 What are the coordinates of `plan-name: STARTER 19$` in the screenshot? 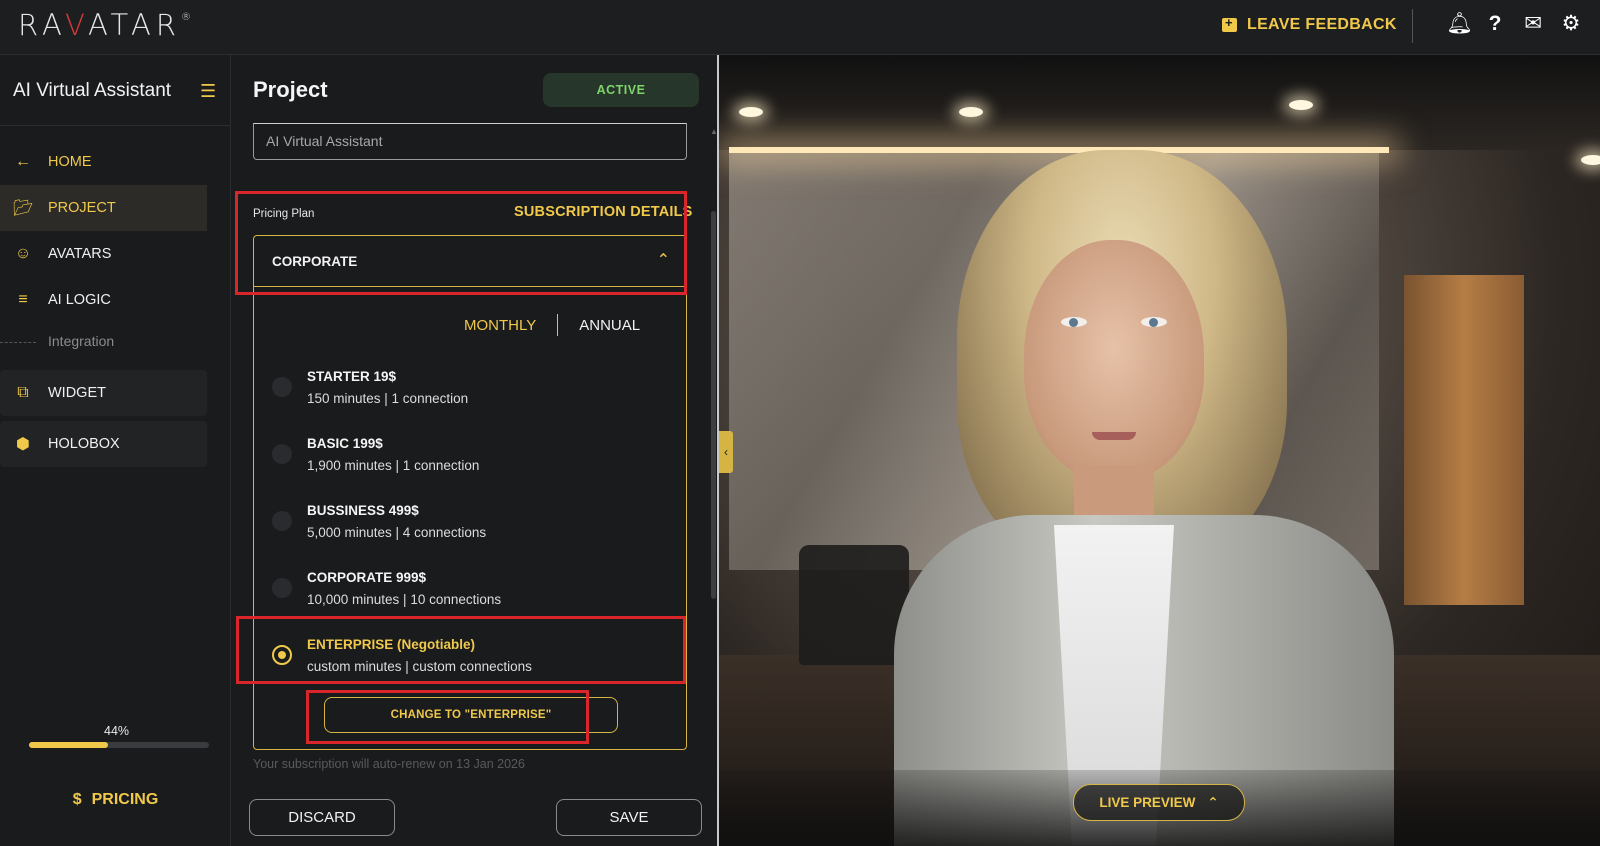 It's located at (352, 376).